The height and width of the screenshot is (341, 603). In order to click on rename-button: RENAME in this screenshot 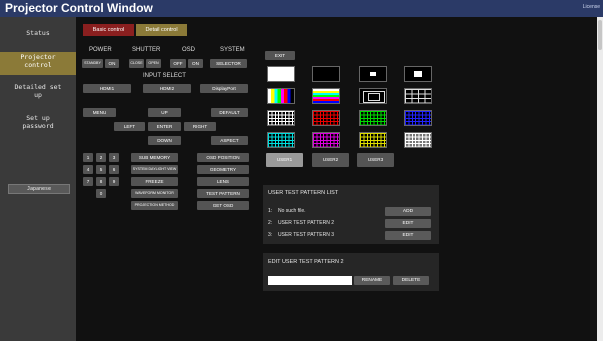, I will do `click(372, 280)`.